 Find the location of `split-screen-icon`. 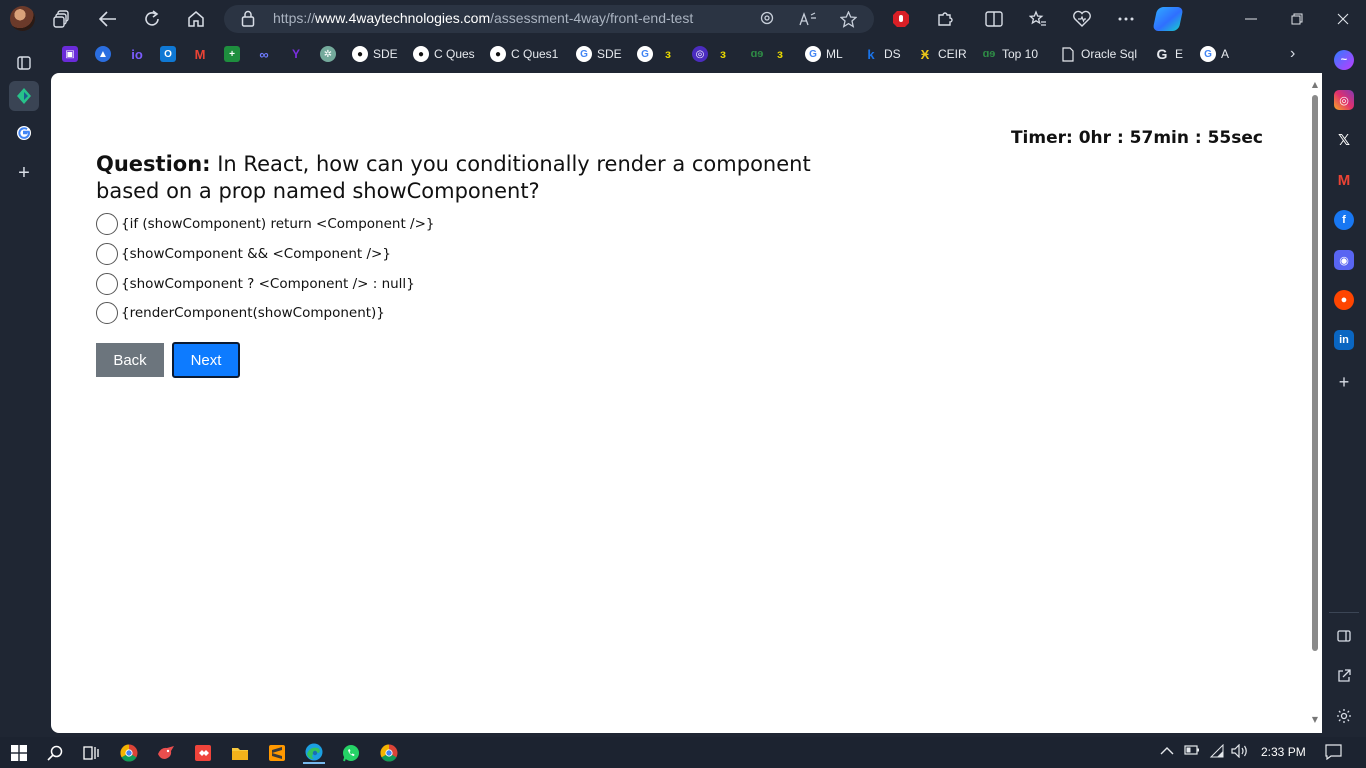

split-screen-icon is located at coordinates (994, 19).